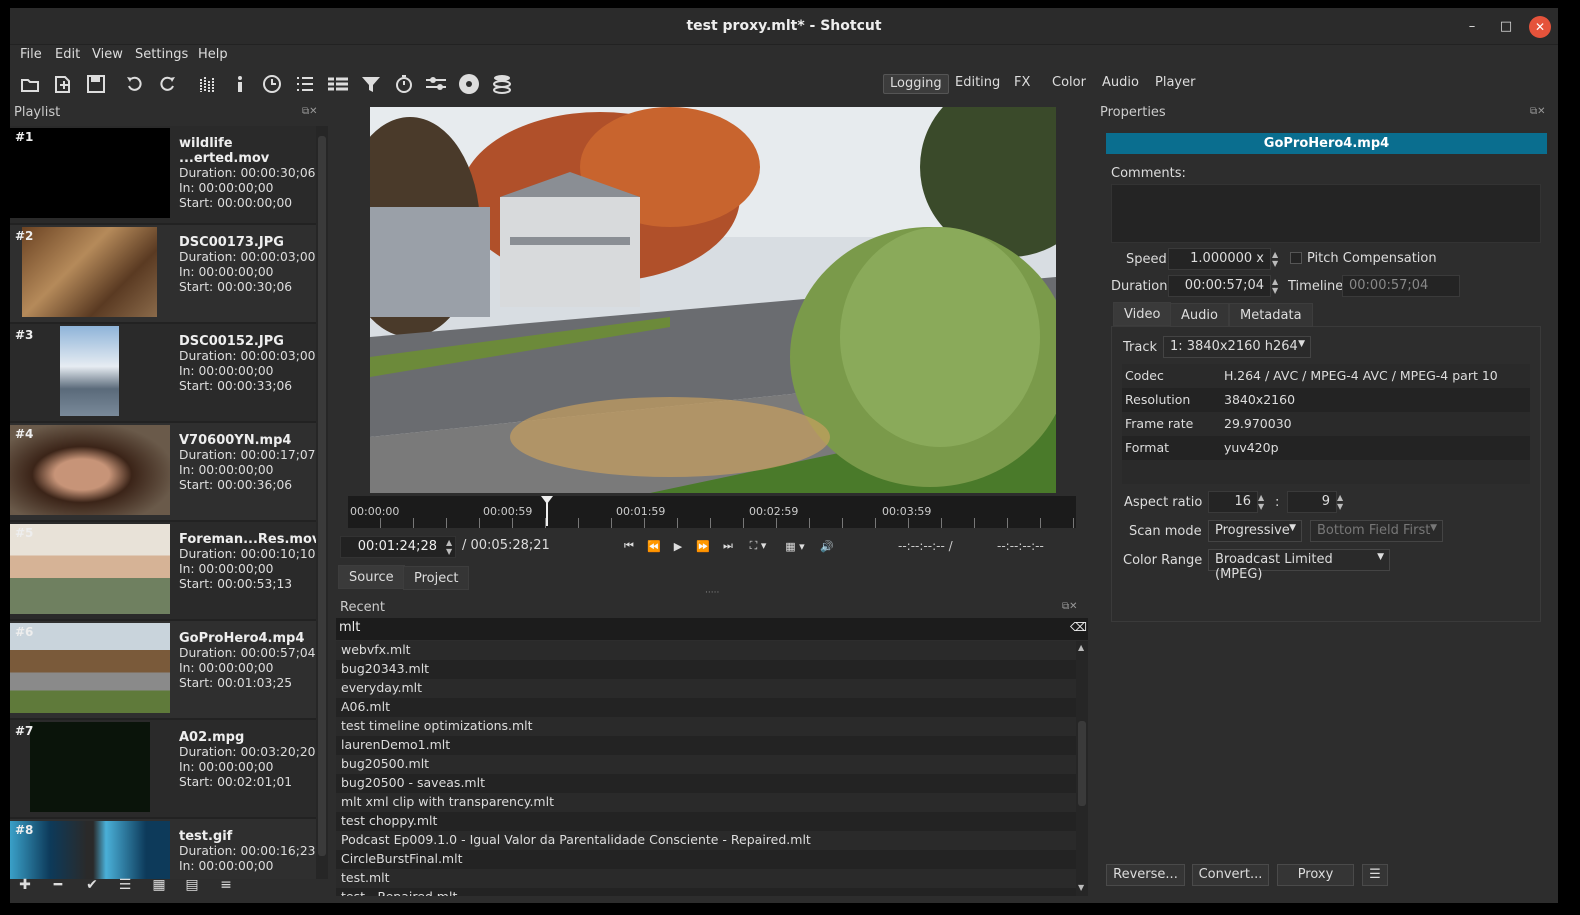 This screenshot has width=1580, height=915. What do you see at coordinates (31, 54) in the screenshot?
I see `menu-file: File` at bounding box center [31, 54].